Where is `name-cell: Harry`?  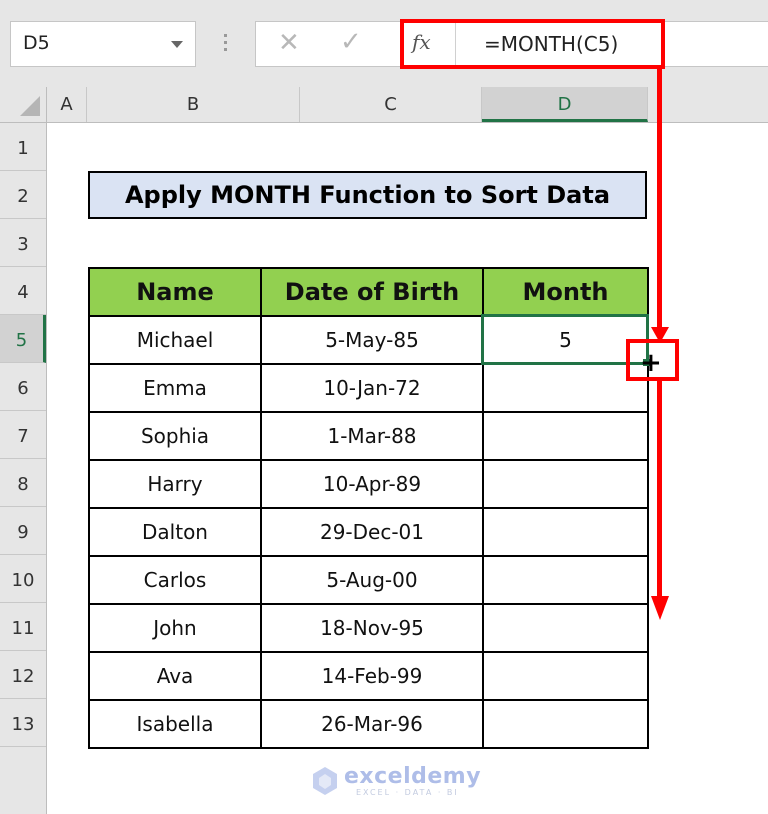
name-cell: Harry is located at coordinates (175, 484).